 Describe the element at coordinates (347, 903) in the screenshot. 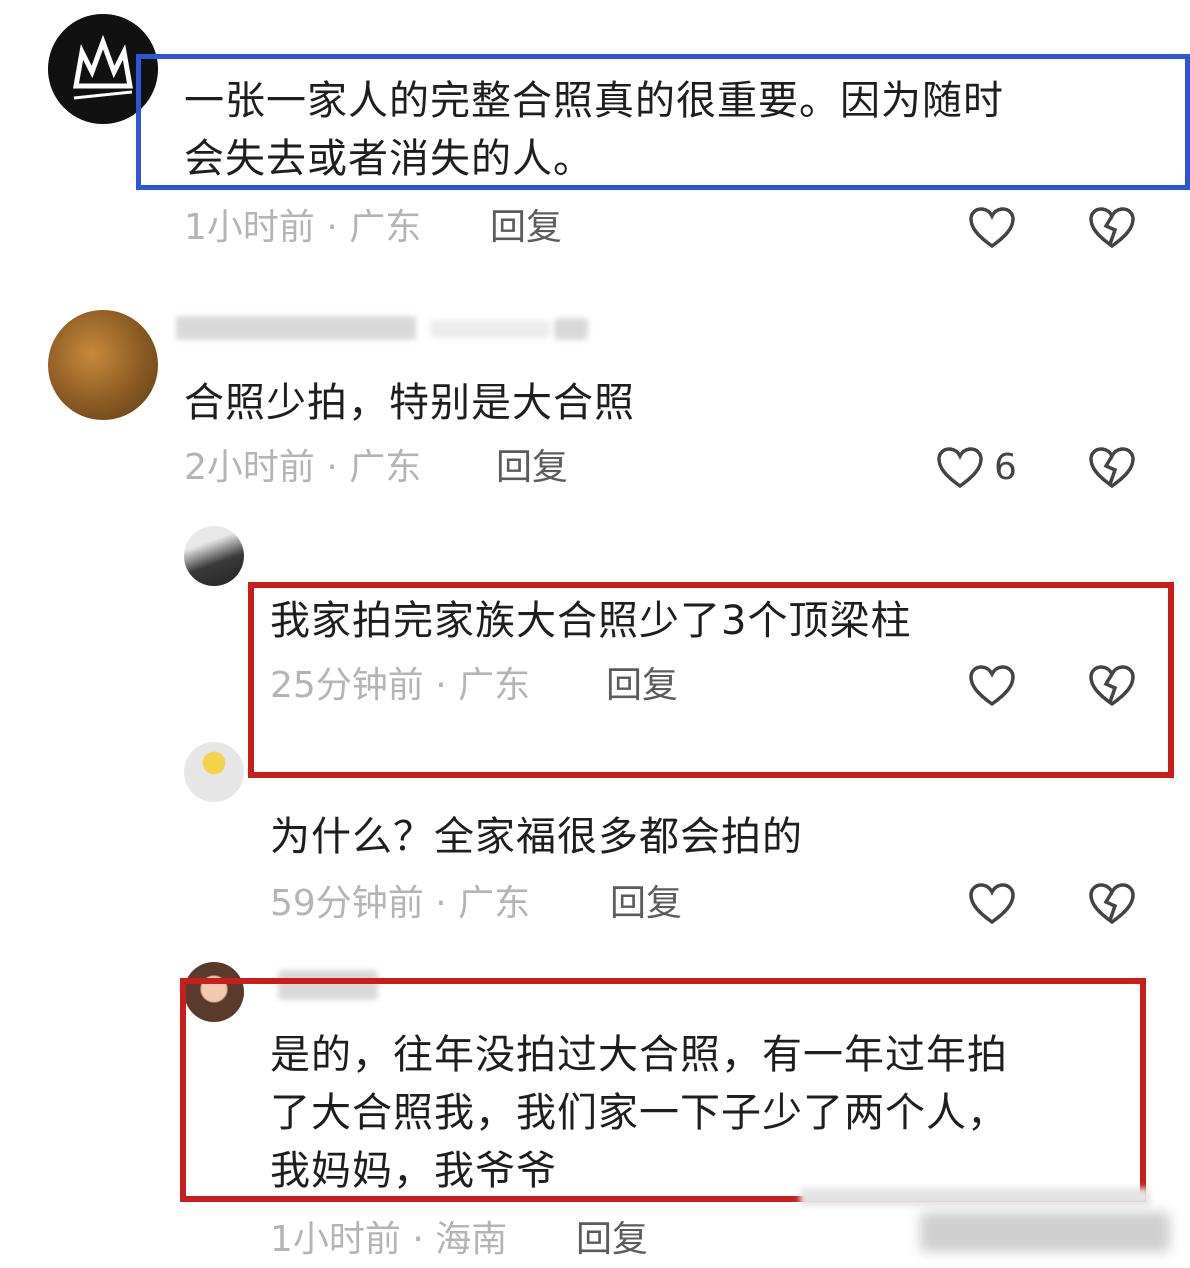

I see `comment-time: 59分钟前` at that location.